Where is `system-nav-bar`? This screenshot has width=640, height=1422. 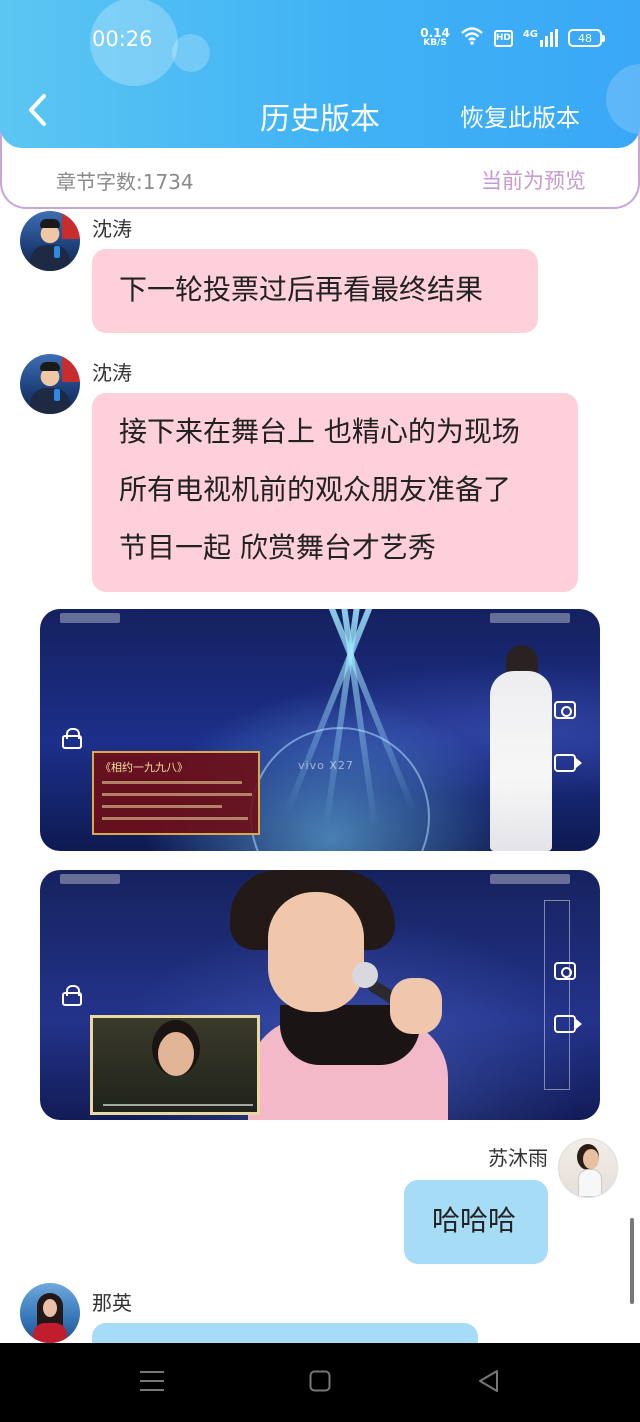 system-nav-bar is located at coordinates (320, 1382).